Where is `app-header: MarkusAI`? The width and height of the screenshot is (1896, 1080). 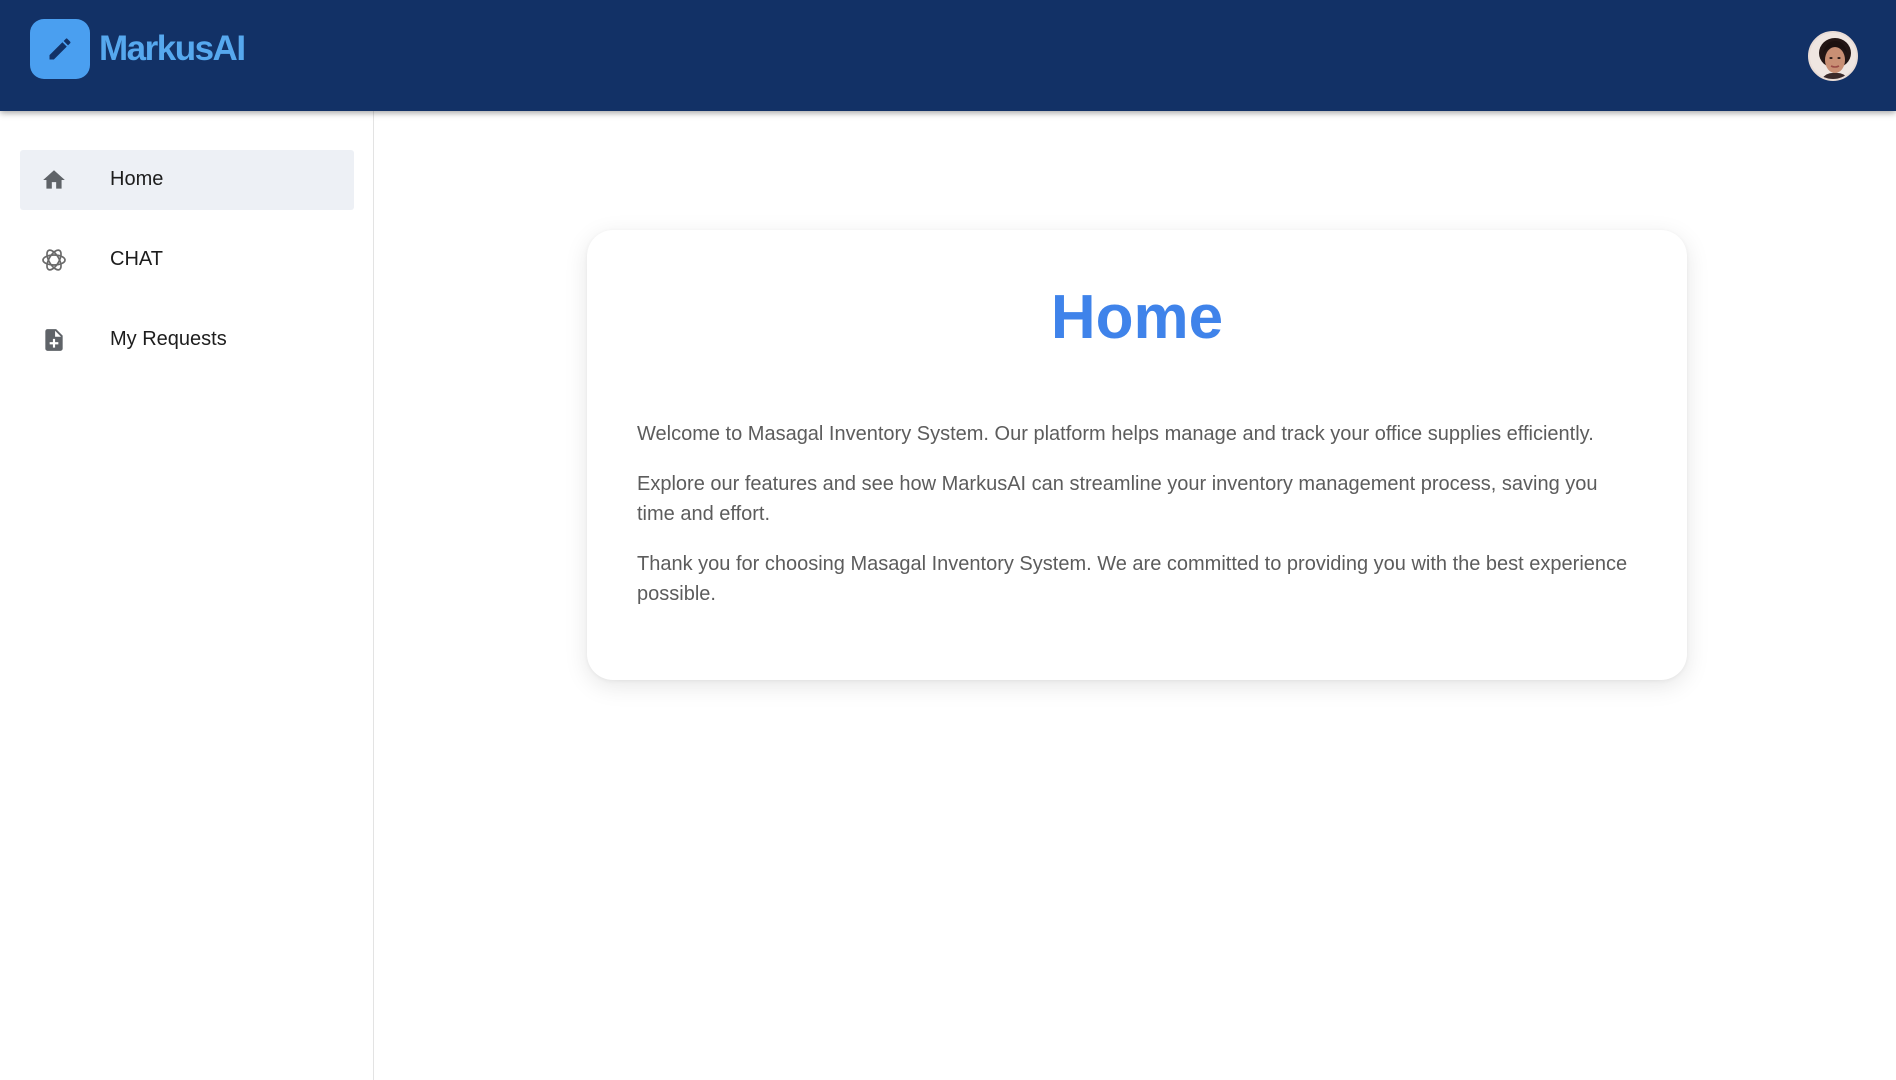
app-header: MarkusAI is located at coordinates (948, 55).